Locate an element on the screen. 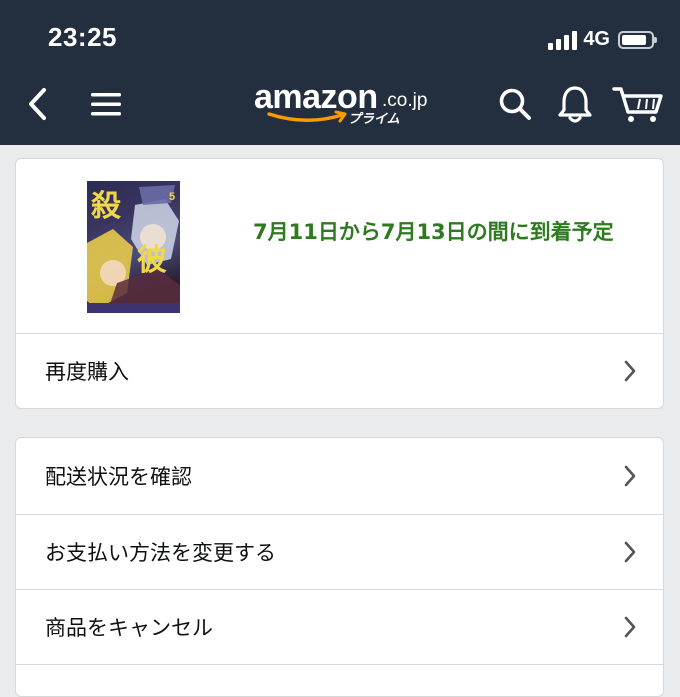 The height and width of the screenshot is (697, 680). back-arrow-icon is located at coordinates (37, 104).